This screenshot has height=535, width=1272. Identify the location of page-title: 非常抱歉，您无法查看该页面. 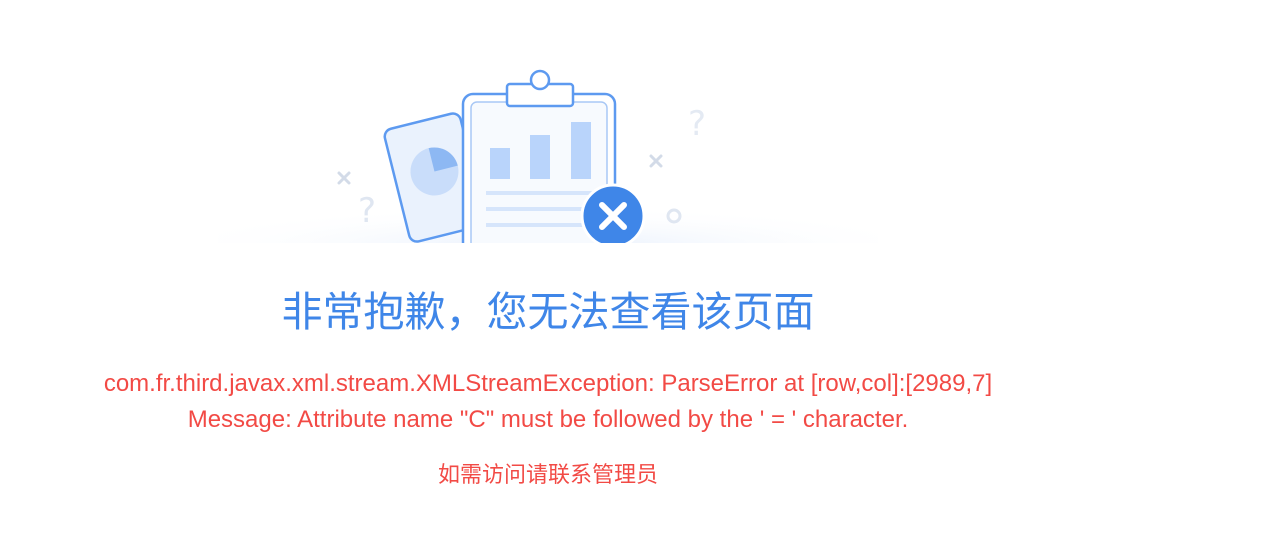
(548, 312).